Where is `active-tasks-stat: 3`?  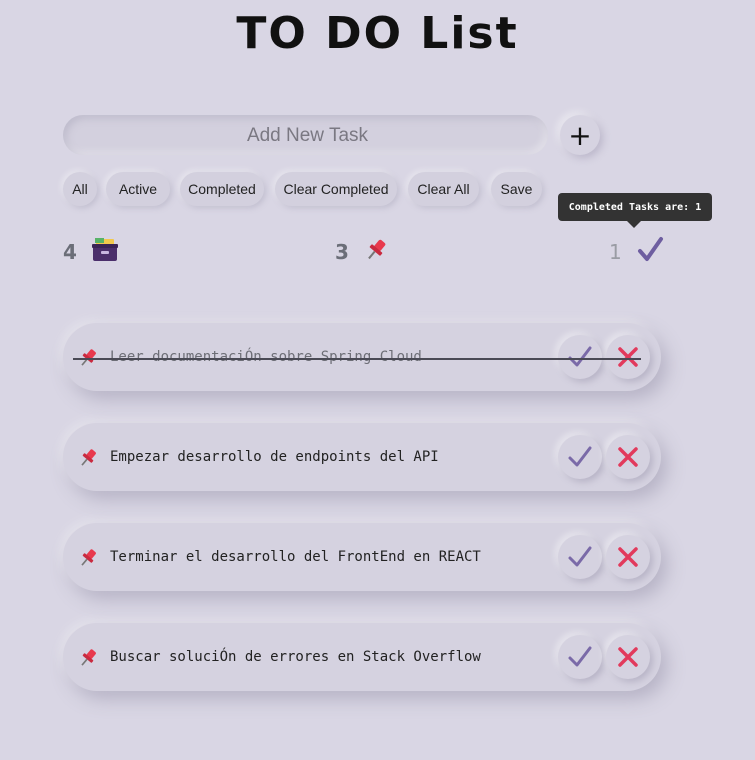 active-tasks-stat: 3 is located at coordinates (362, 252).